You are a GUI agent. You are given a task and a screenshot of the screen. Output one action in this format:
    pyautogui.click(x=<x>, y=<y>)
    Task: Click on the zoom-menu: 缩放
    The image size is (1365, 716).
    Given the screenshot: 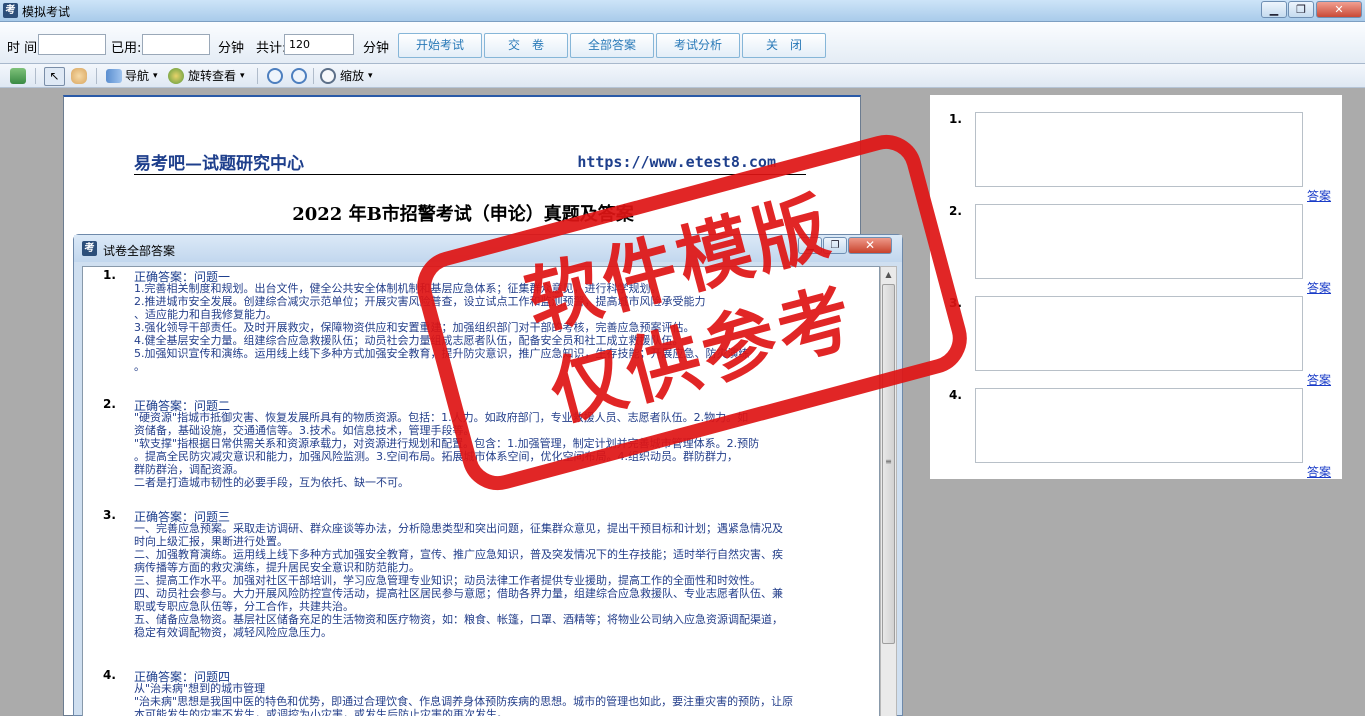 What is the action you would take?
    pyautogui.click(x=352, y=76)
    